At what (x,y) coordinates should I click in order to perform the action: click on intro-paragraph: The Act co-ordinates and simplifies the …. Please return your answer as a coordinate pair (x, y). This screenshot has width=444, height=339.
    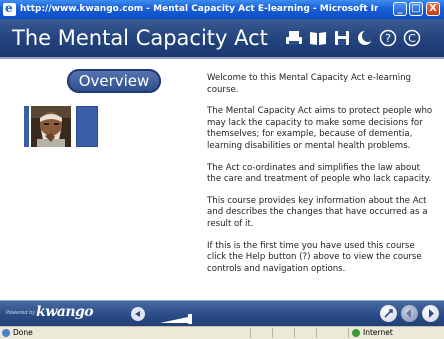
    Looking at the image, I should click on (319, 173).